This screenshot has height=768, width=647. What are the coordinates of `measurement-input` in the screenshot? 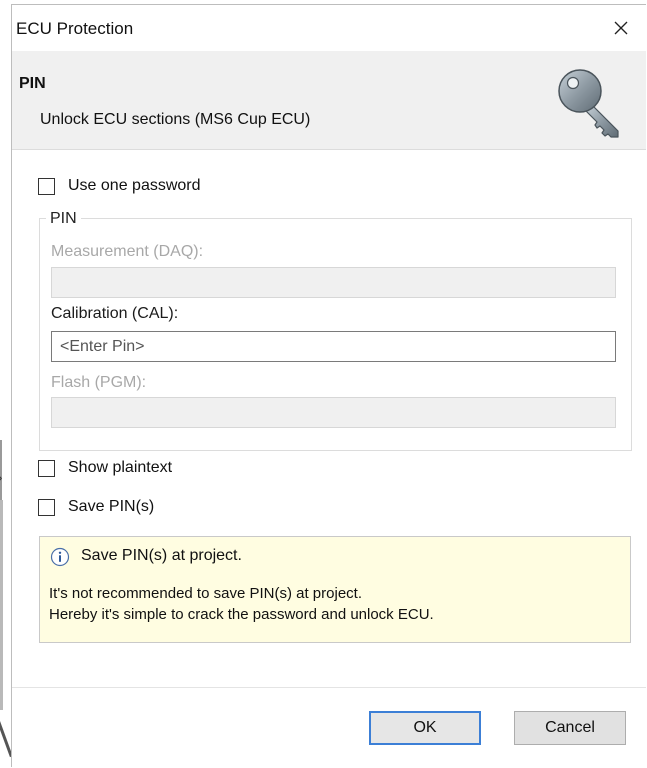 It's located at (333, 282).